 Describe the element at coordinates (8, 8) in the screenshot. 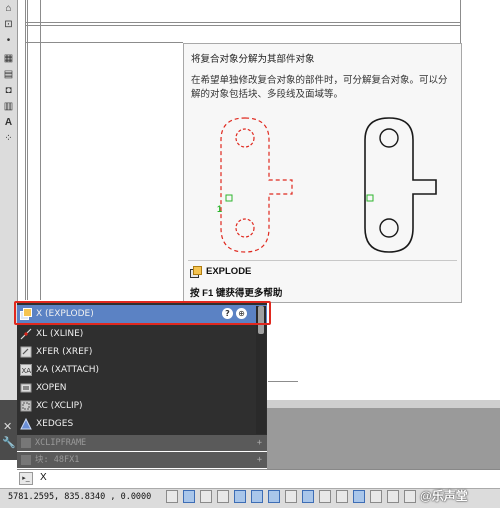

I see `polyline-icon: ⌂` at that location.